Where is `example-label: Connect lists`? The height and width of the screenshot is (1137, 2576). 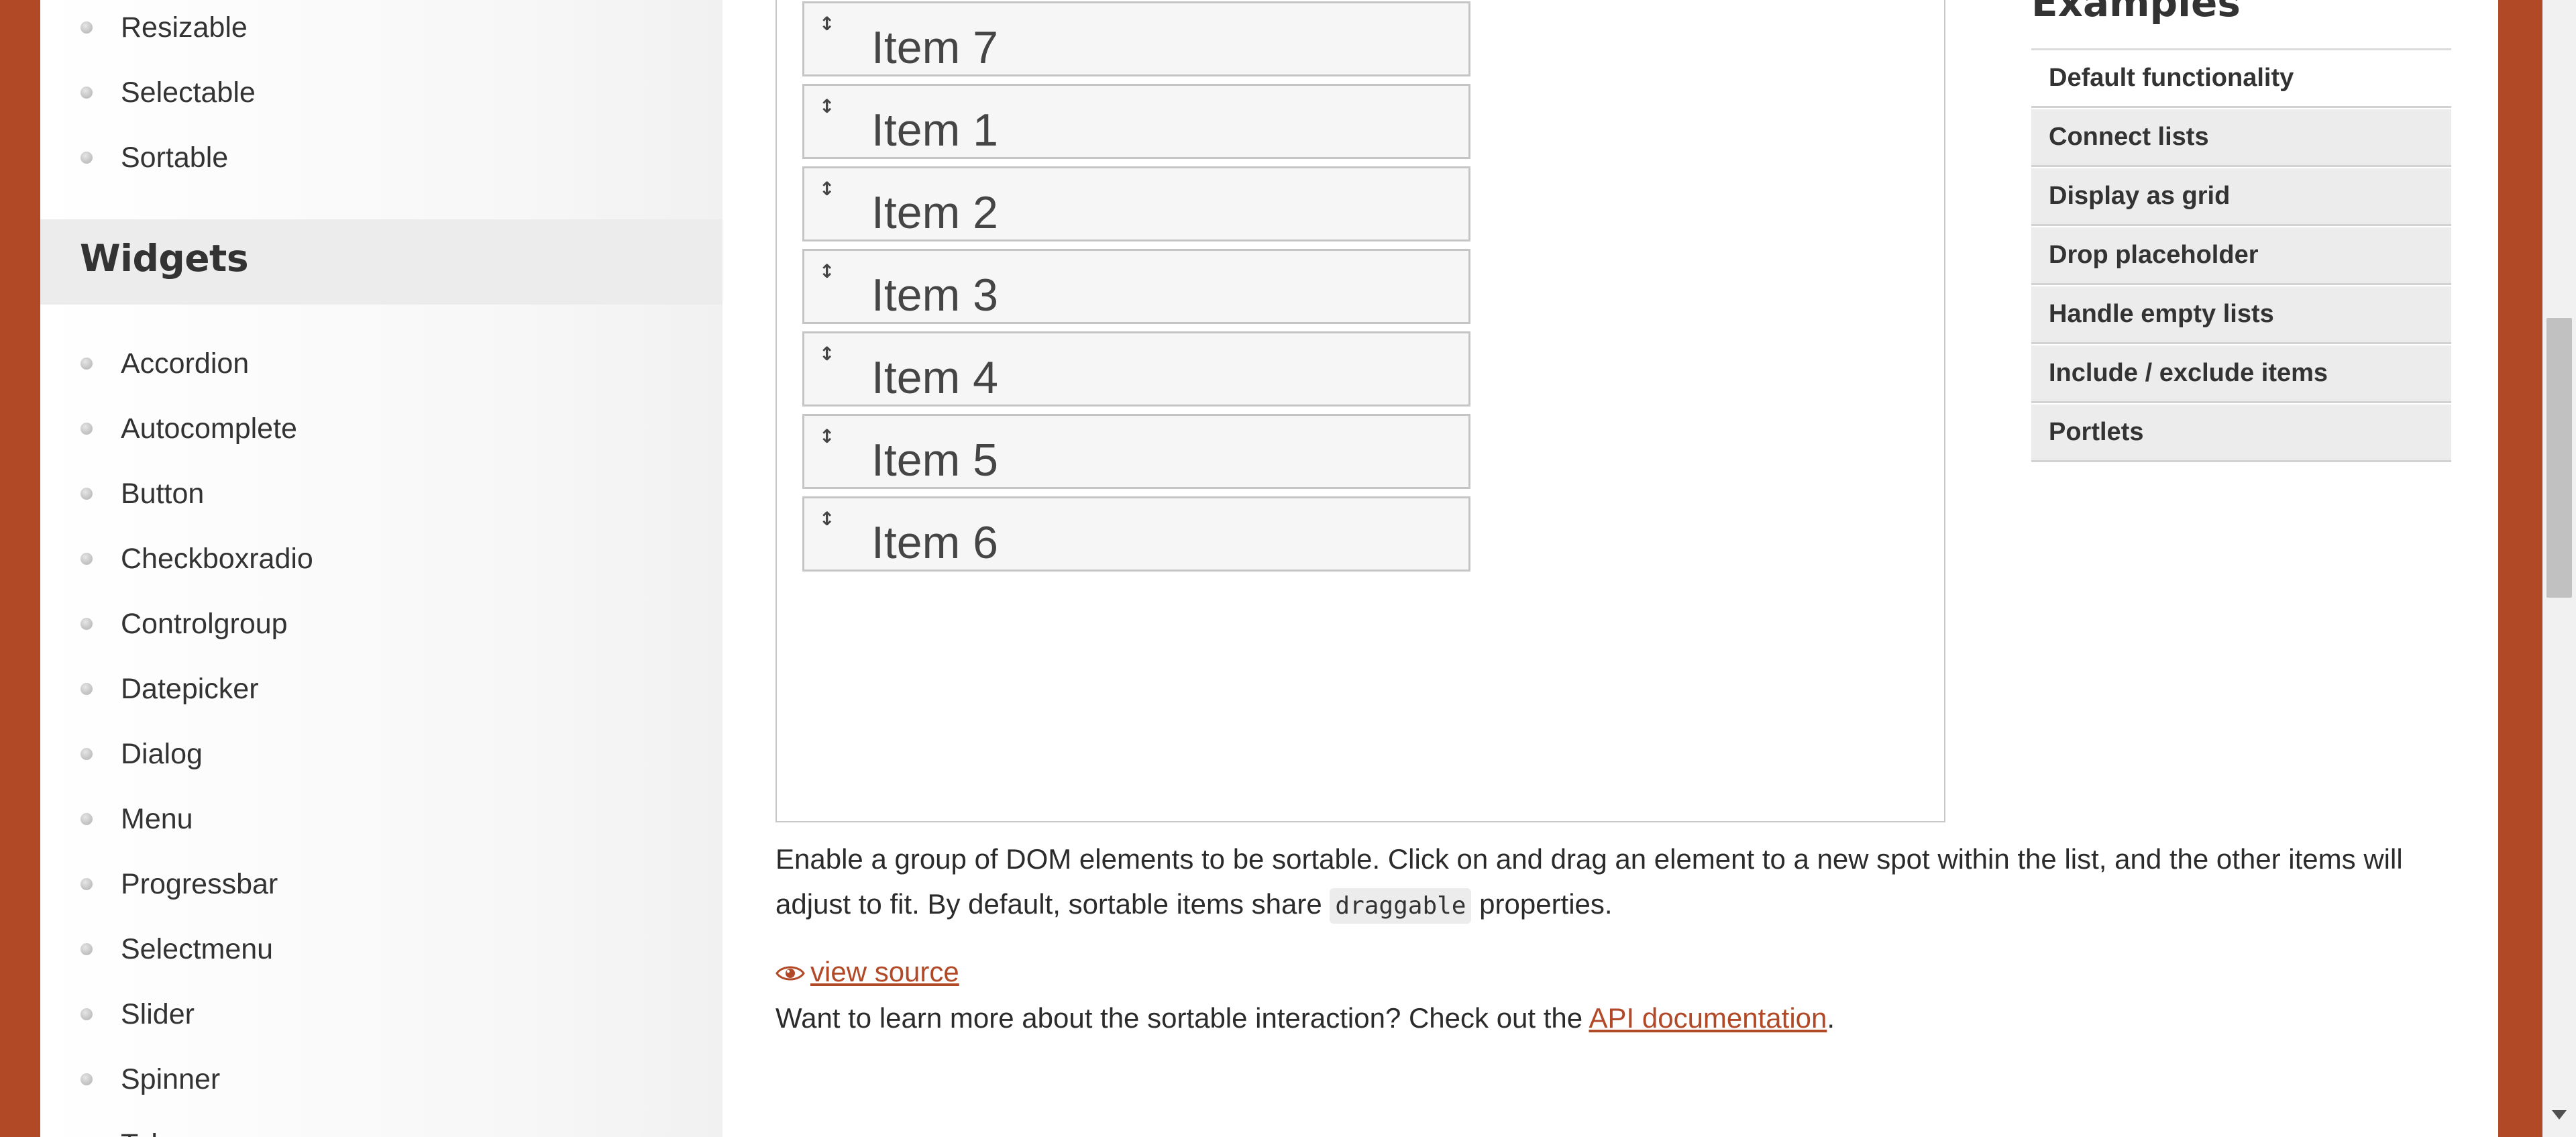
example-label: Connect lists is located at coordinates (2129, 137).